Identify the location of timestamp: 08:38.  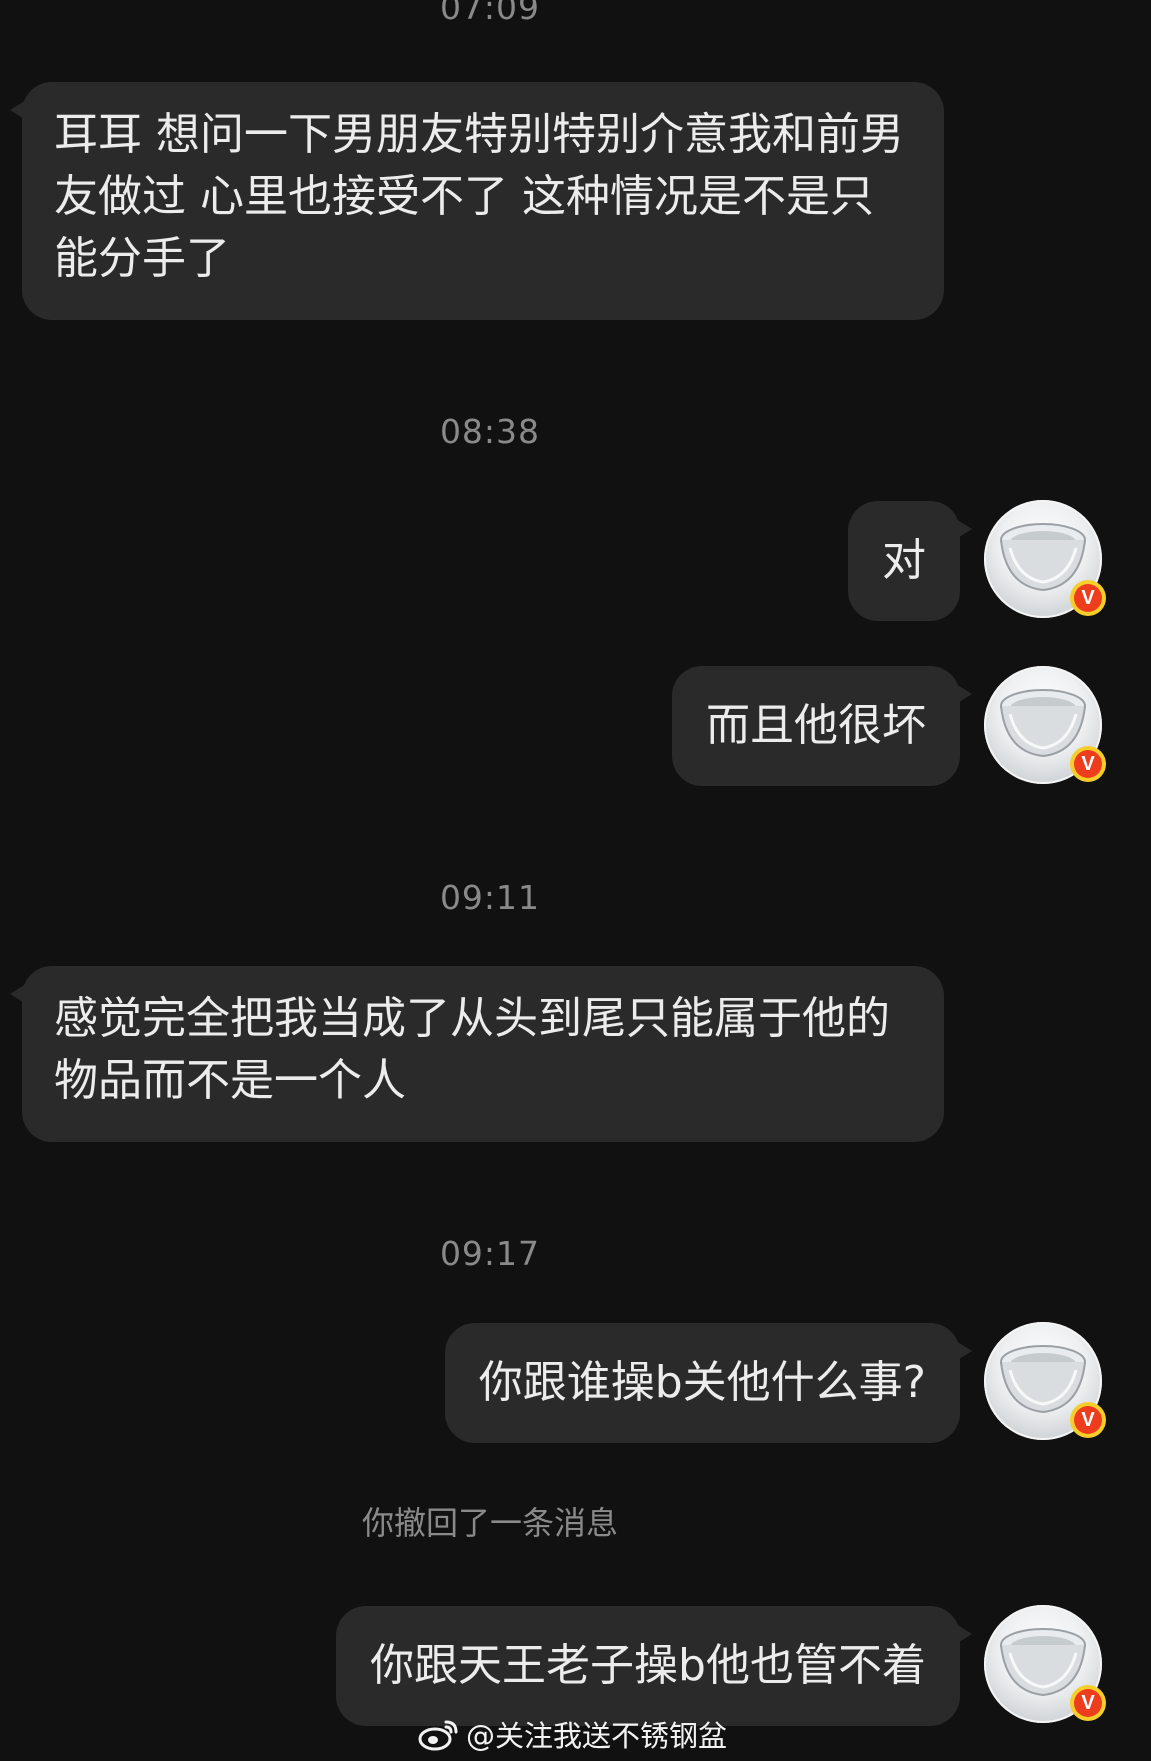
(490, 431).